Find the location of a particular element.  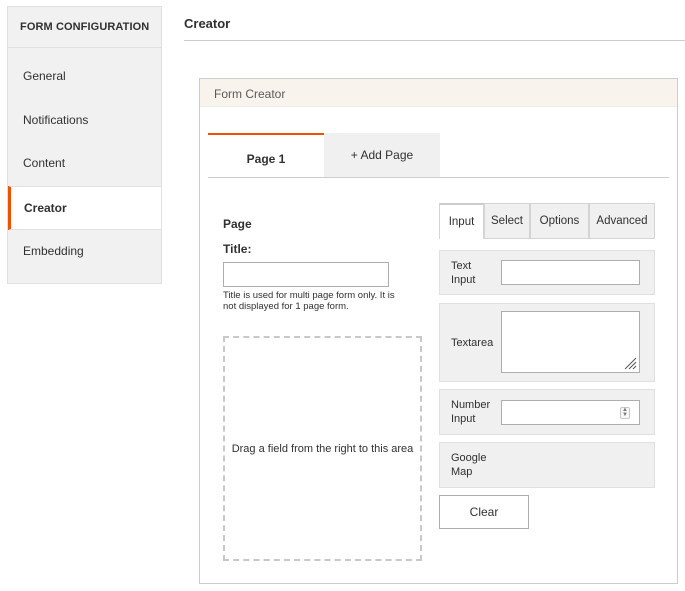

tab-select: Select is located at coordinates (507, 221).